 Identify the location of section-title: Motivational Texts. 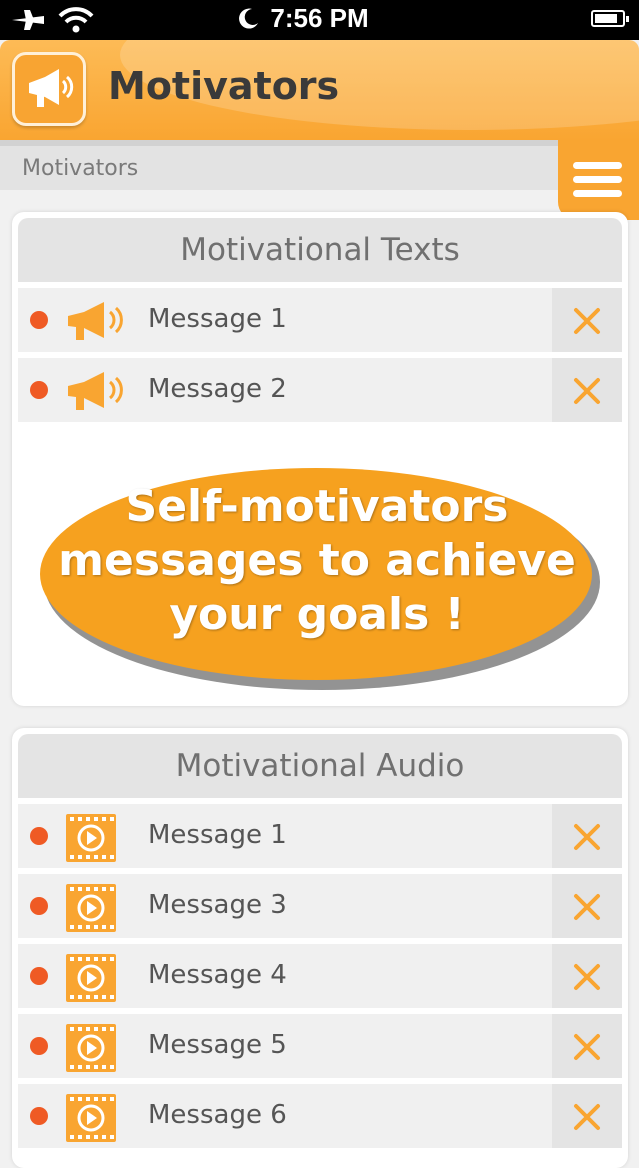
(320, 250).